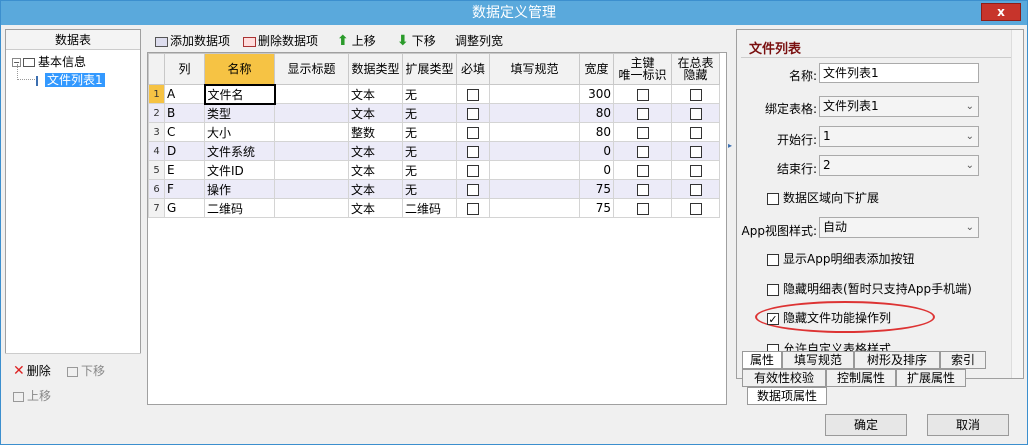 Image resolution: width=1028 pixels, height=445 pixels. What do you see at coordinates (784, 378) in the screenshot?
I see `tab-validation: 有效性校验` at bounding box center [784, 378].